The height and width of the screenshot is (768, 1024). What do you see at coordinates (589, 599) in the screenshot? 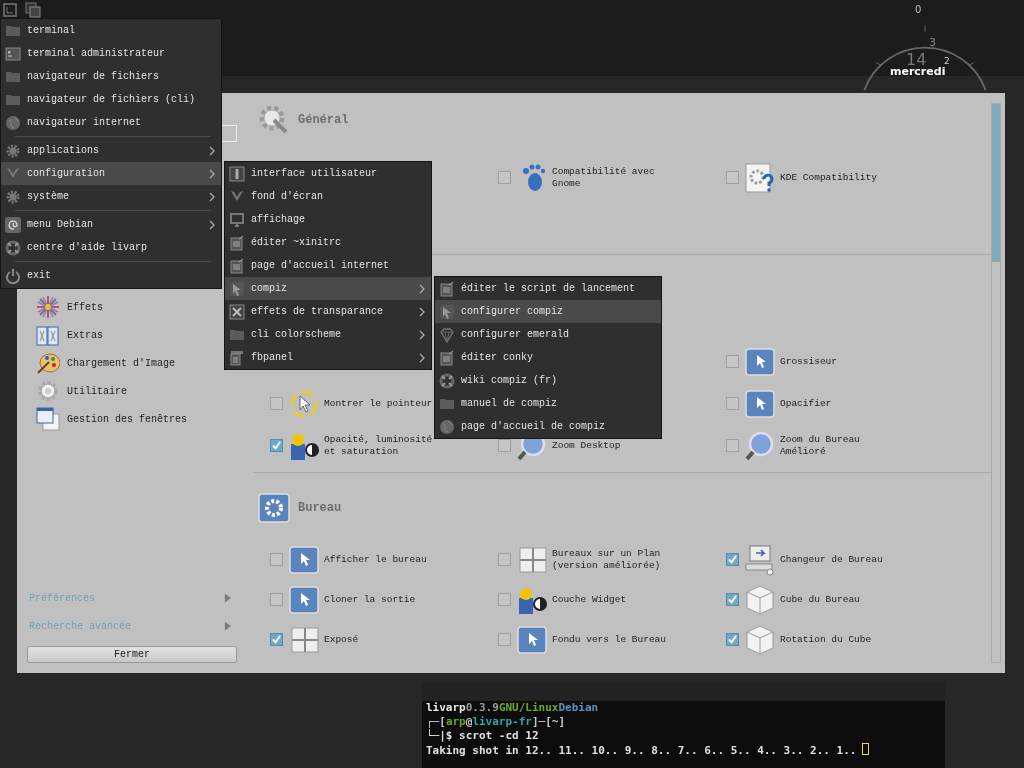
I see `plugin-label: Couche Widget` at bounding box center [589, 599].